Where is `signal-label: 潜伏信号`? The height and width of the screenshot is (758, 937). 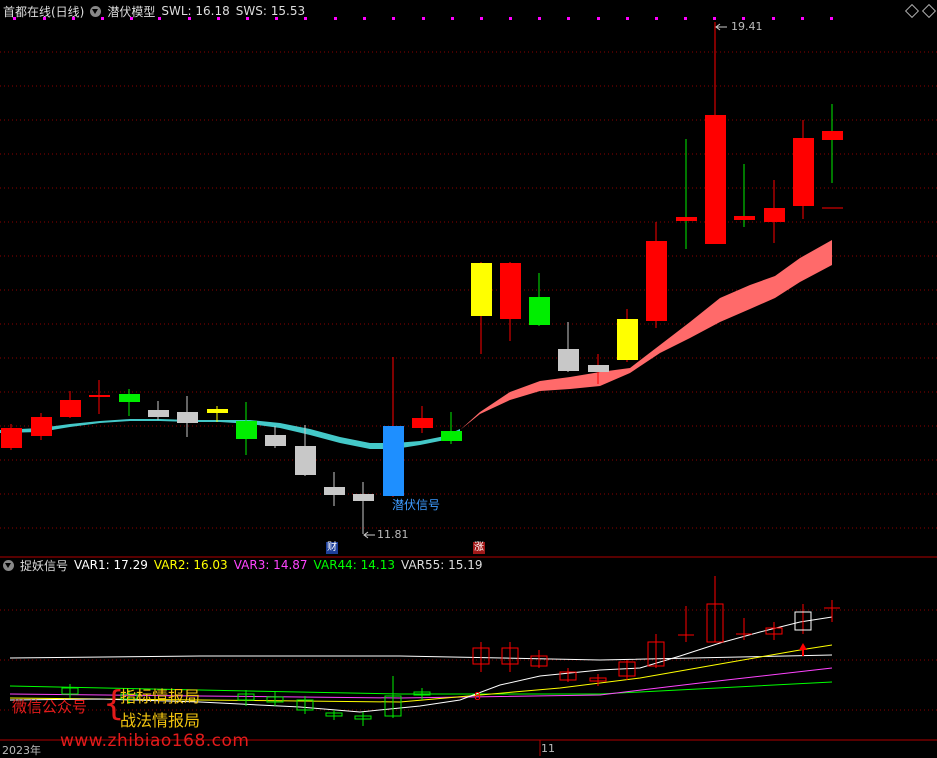 signal-label: 潜伏信号 is located at coordinates (416, 505).